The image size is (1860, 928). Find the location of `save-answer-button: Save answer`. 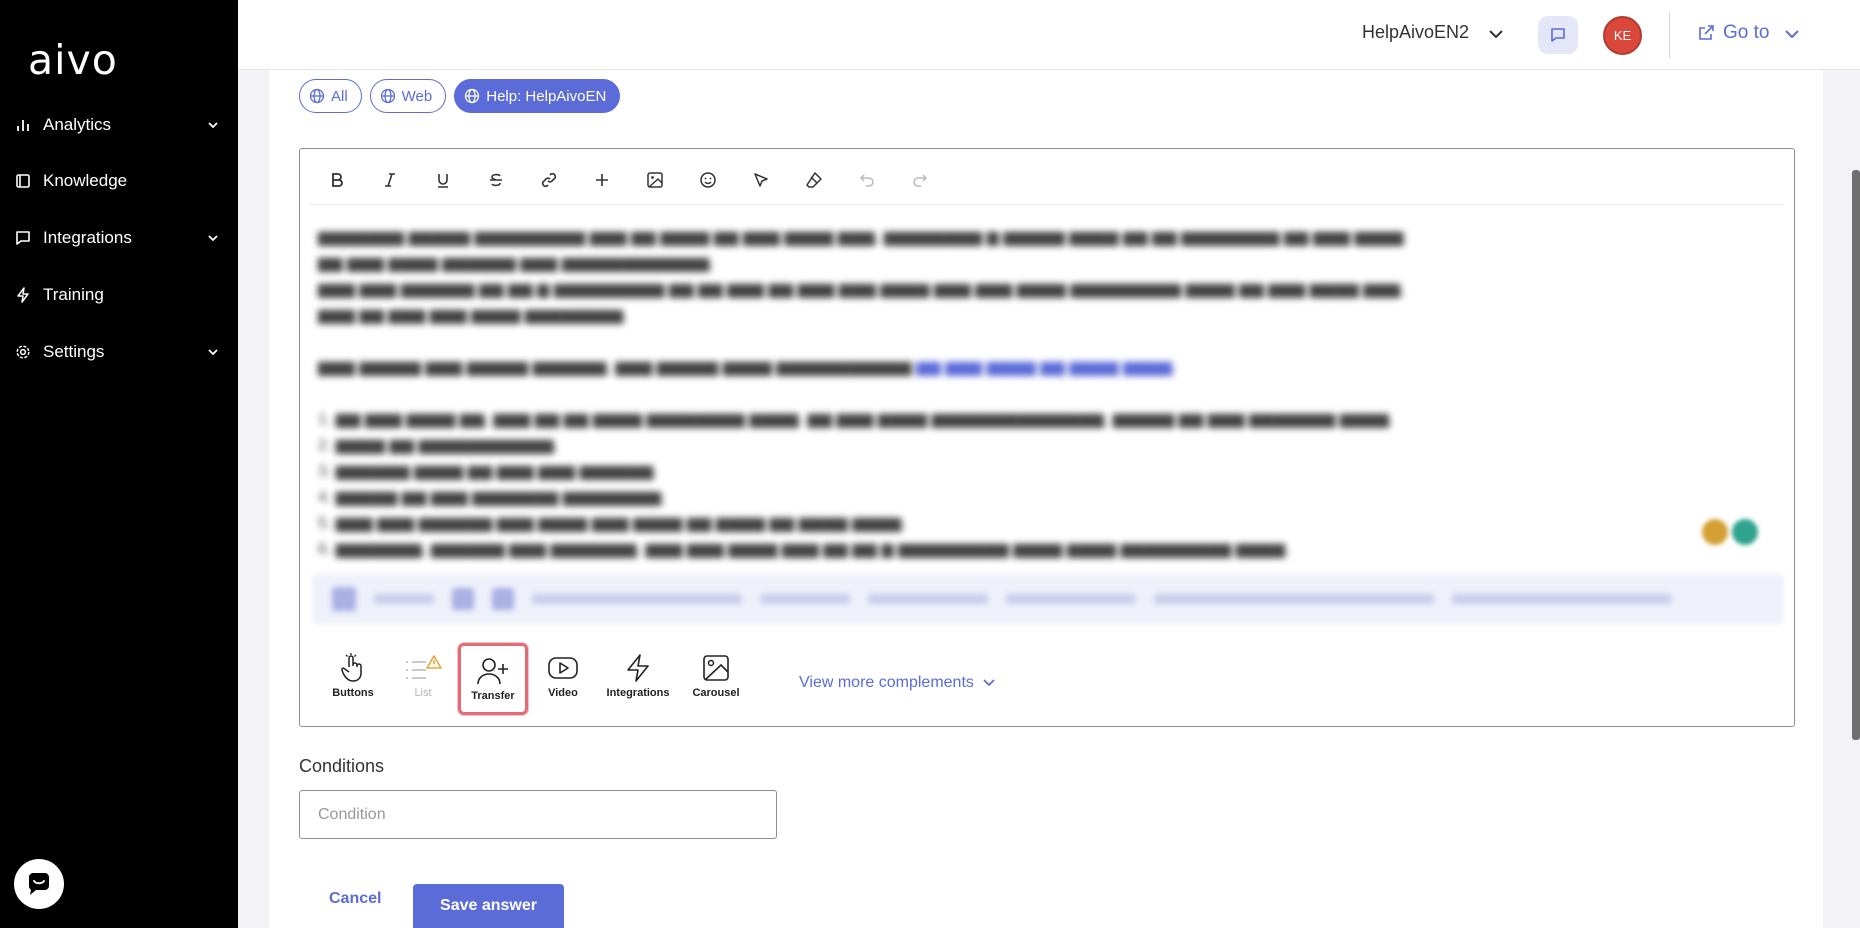

save-answer-button: Save answer is located at coordinates (488, 906).